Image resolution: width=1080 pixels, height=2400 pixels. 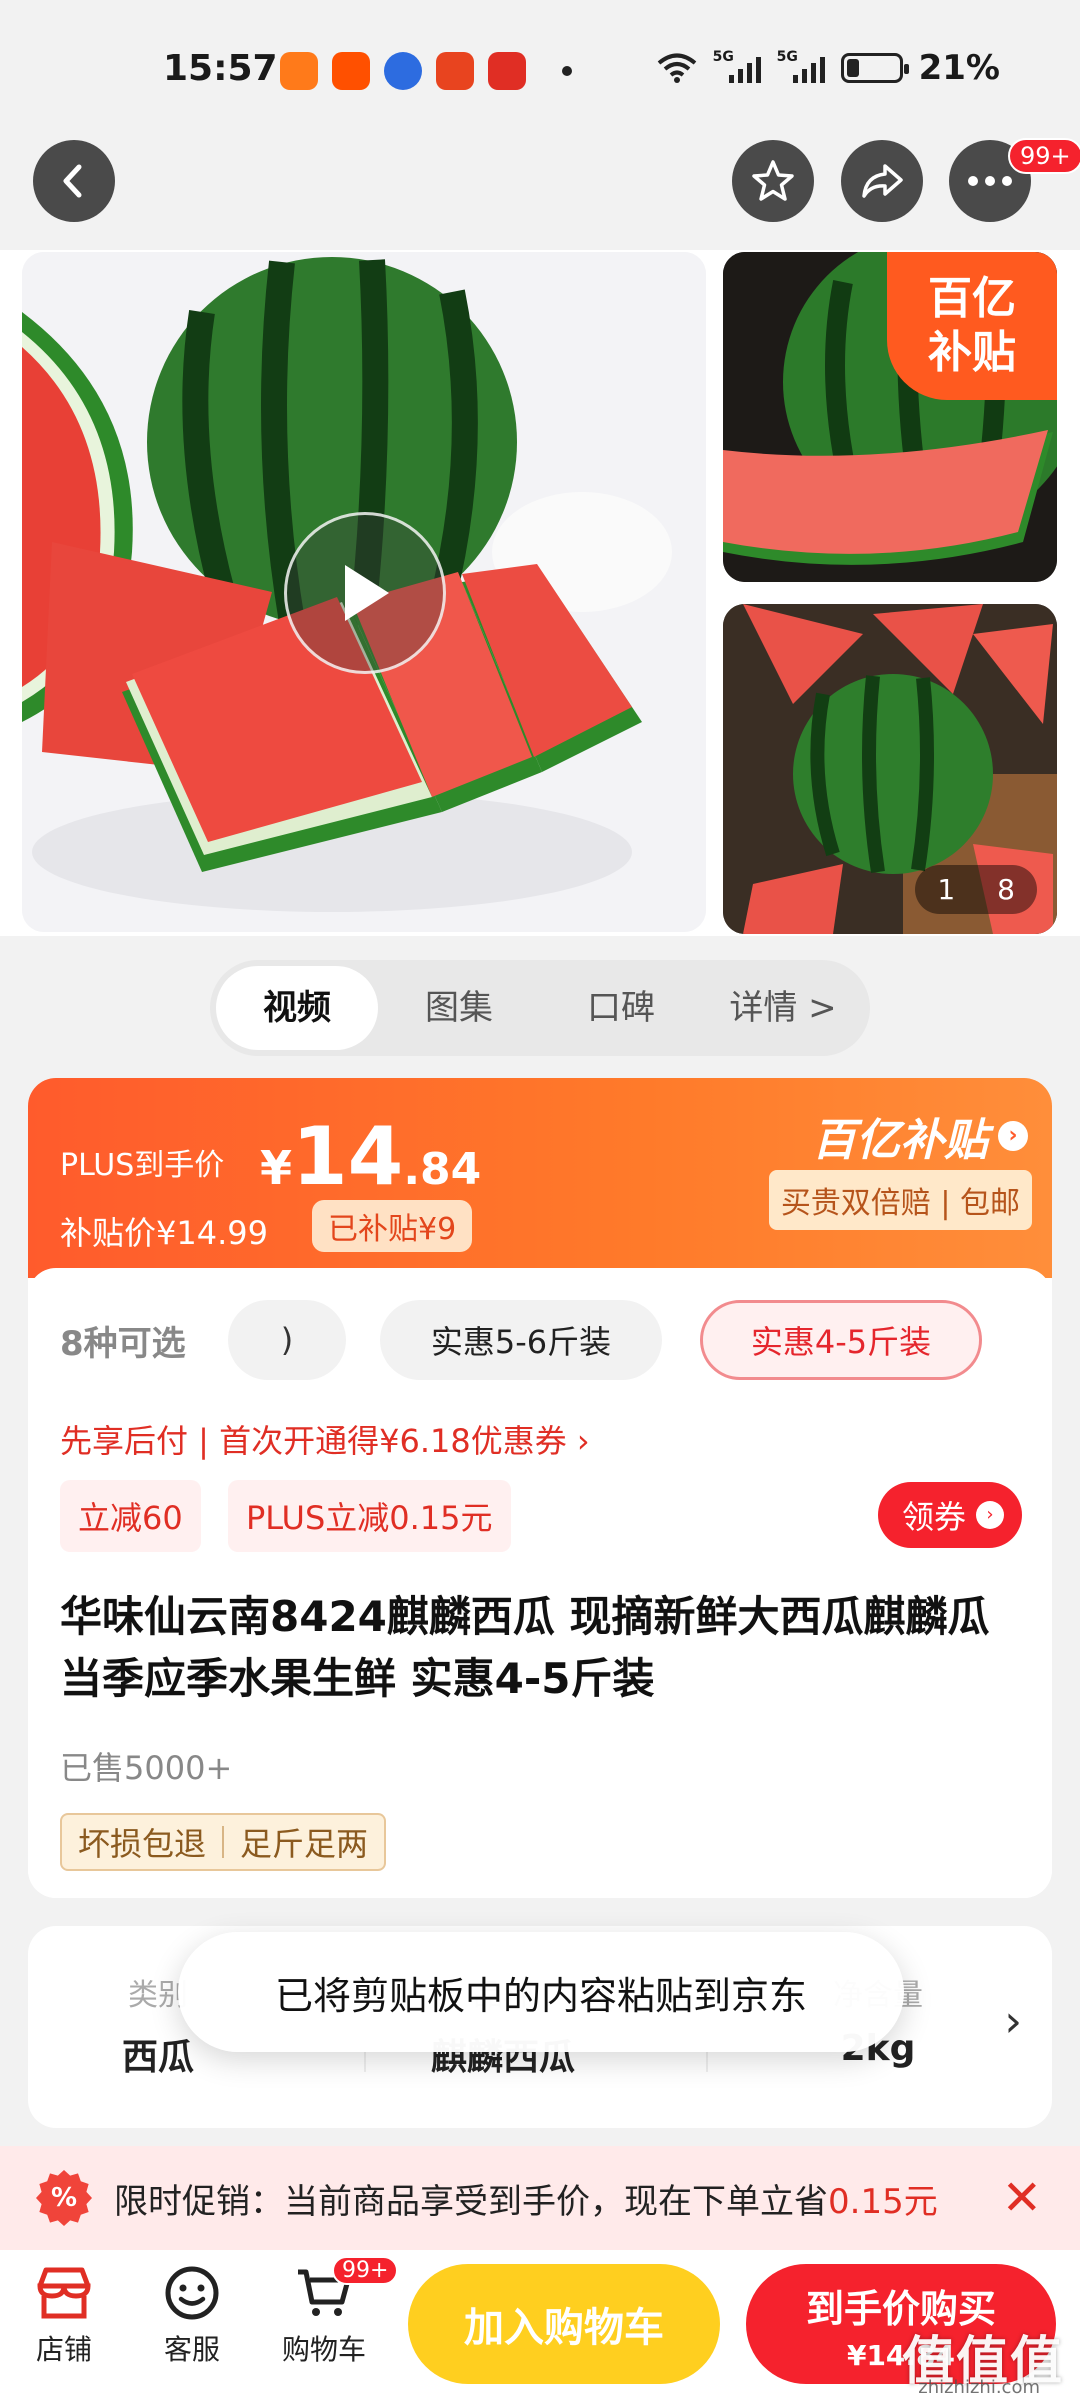 I want to click on subsidy-badge: 百亿 补贴, so click(x=972, y=326).